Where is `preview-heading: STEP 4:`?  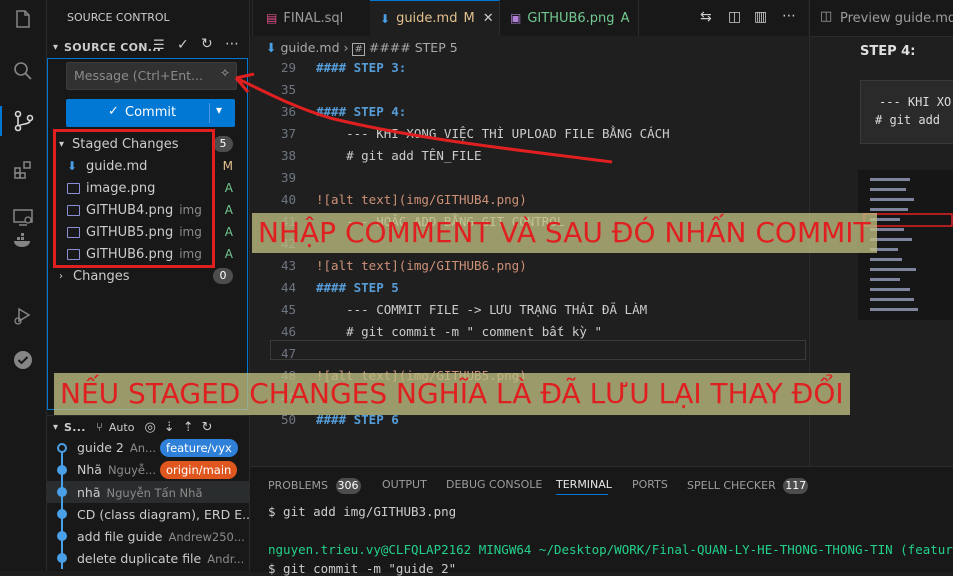 preview-heading: STEP 4: is located at coordinates (888, 51).